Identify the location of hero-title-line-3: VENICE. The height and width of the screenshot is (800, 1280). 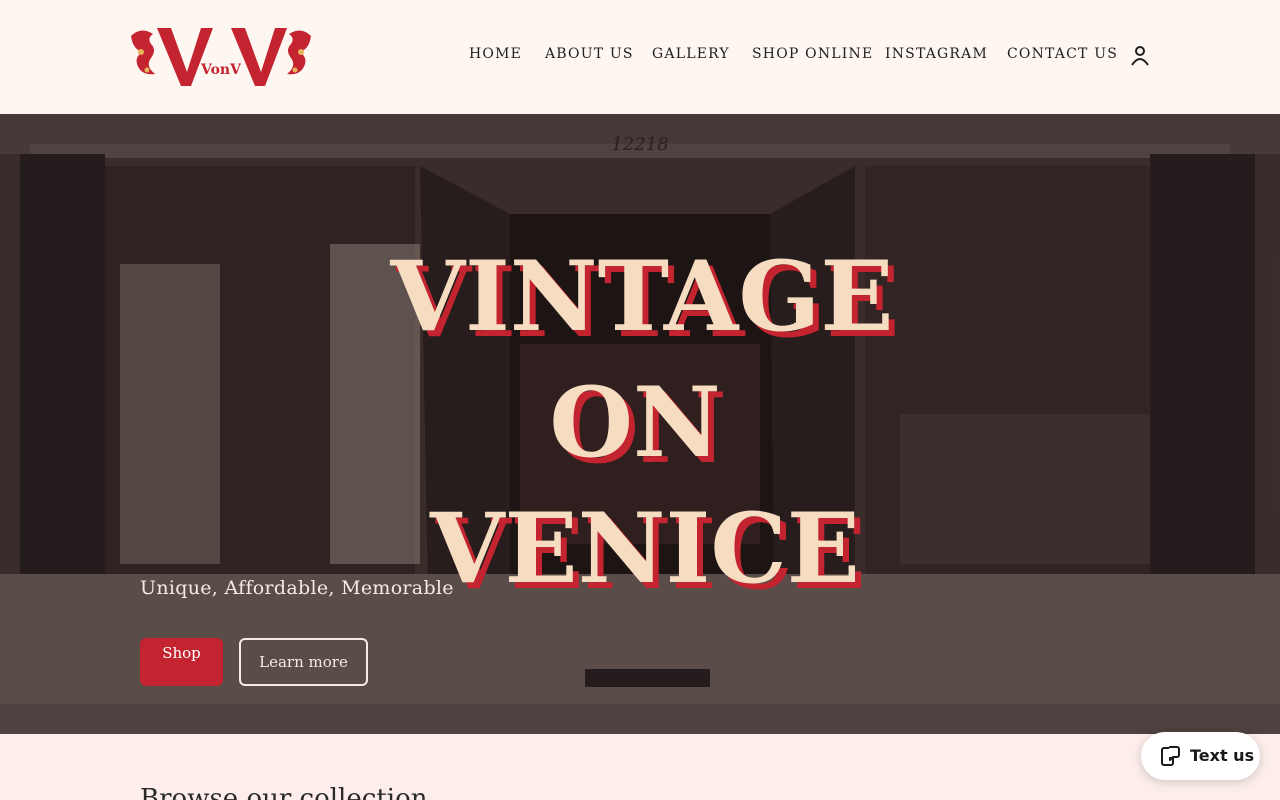
(644, 548).